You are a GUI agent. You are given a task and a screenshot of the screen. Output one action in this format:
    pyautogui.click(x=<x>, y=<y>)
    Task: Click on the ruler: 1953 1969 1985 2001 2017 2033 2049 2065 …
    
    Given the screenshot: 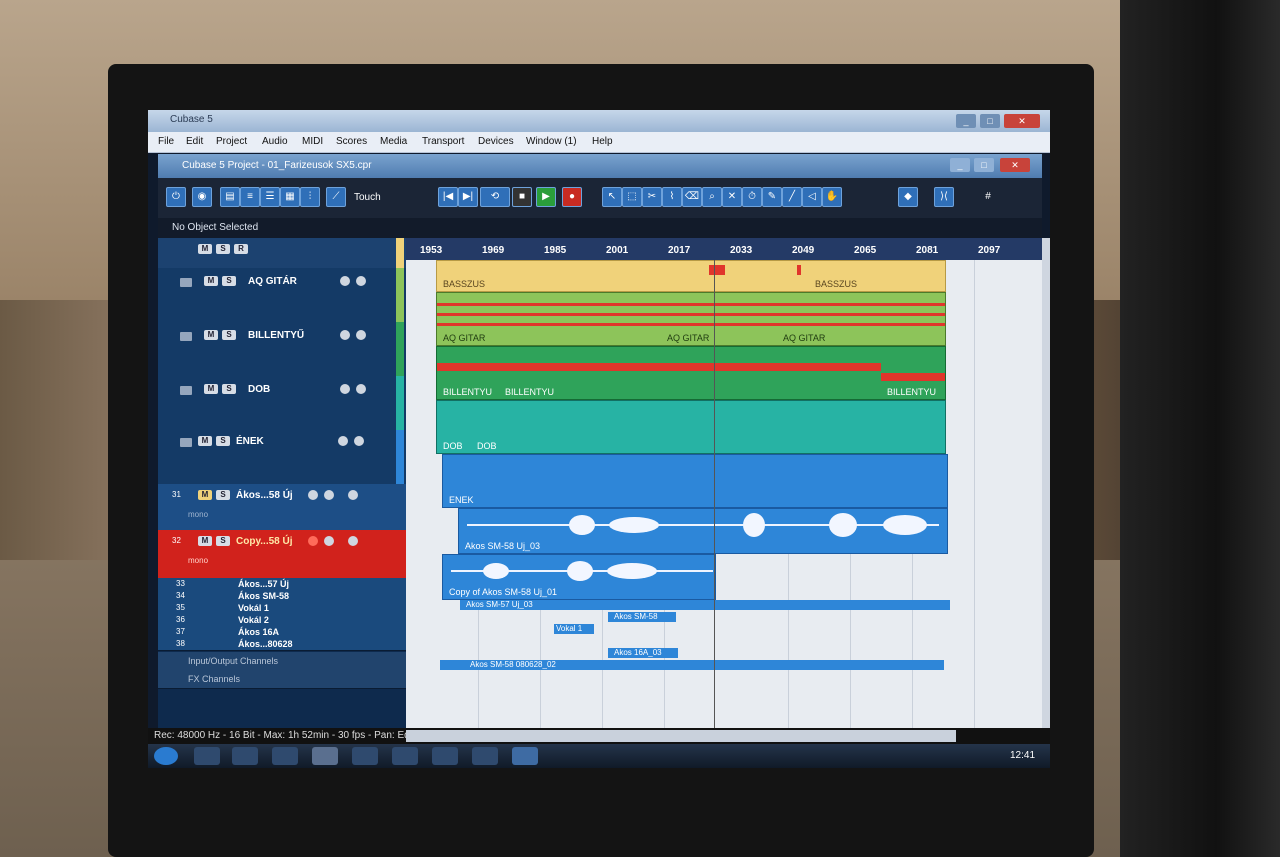 What is the action you would take?
    pyautogui.click(x=724, y=249)
    